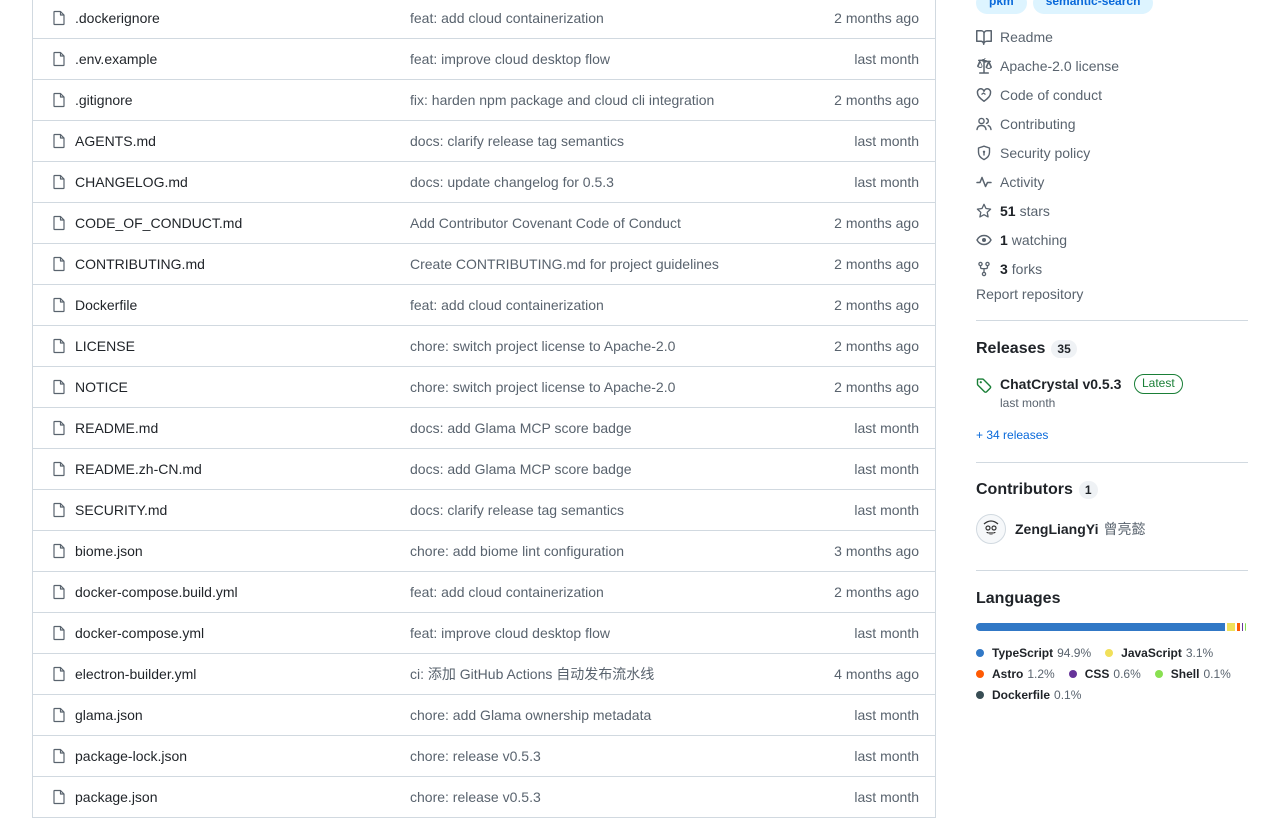 This screenshot has height=818, width=1280. Describe the element at coordinates (984, 385) in the screenshot. I see `tag-icon` at that location.